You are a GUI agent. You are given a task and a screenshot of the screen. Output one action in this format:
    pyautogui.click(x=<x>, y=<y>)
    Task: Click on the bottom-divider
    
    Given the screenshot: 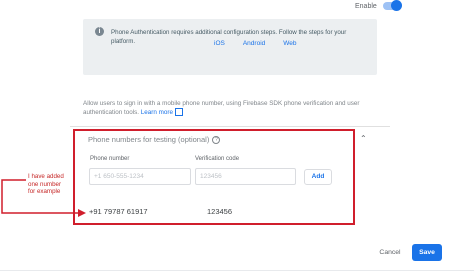 What is the action you would take?
    pyautogui.click(x=237, y=270)
    